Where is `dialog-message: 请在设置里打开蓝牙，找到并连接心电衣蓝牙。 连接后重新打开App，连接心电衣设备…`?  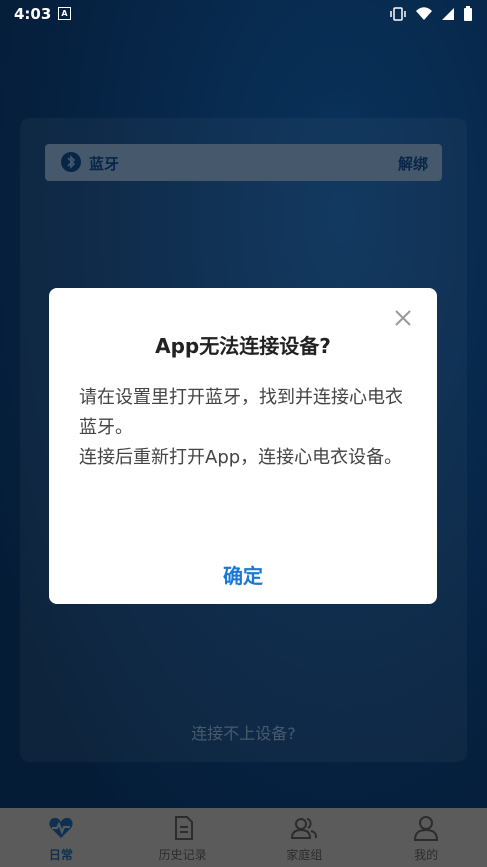
dialog-message: 请在设置里打开蓝牙，找到并连接心电衣蓝牙。 连接后重新打开App，连接心电衣设备… is located at coordinates (241, 427).